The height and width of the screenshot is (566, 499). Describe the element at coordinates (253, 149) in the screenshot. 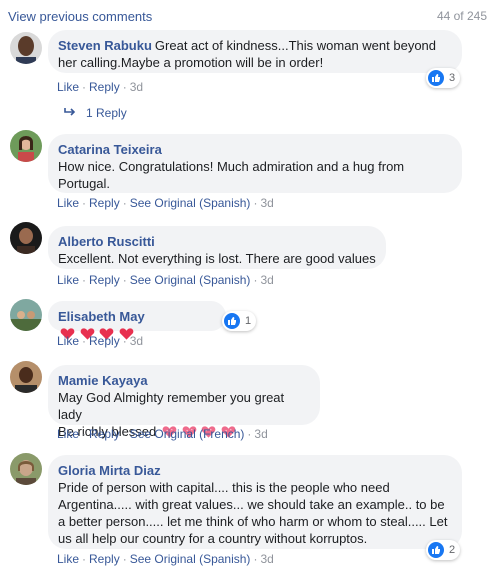

I see `comment-author: Catarina Teixeira` at that location.